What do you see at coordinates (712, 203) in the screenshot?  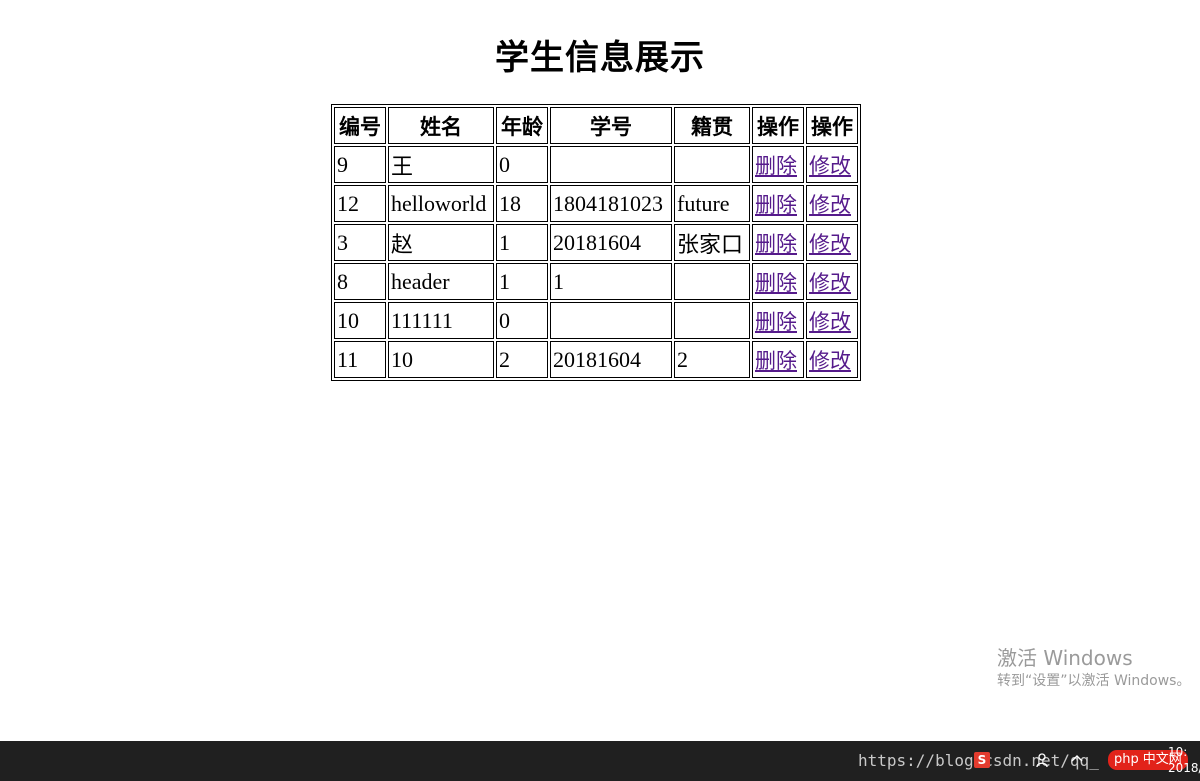 I see `cell-hometown: future` at bounding box center [712, 203].